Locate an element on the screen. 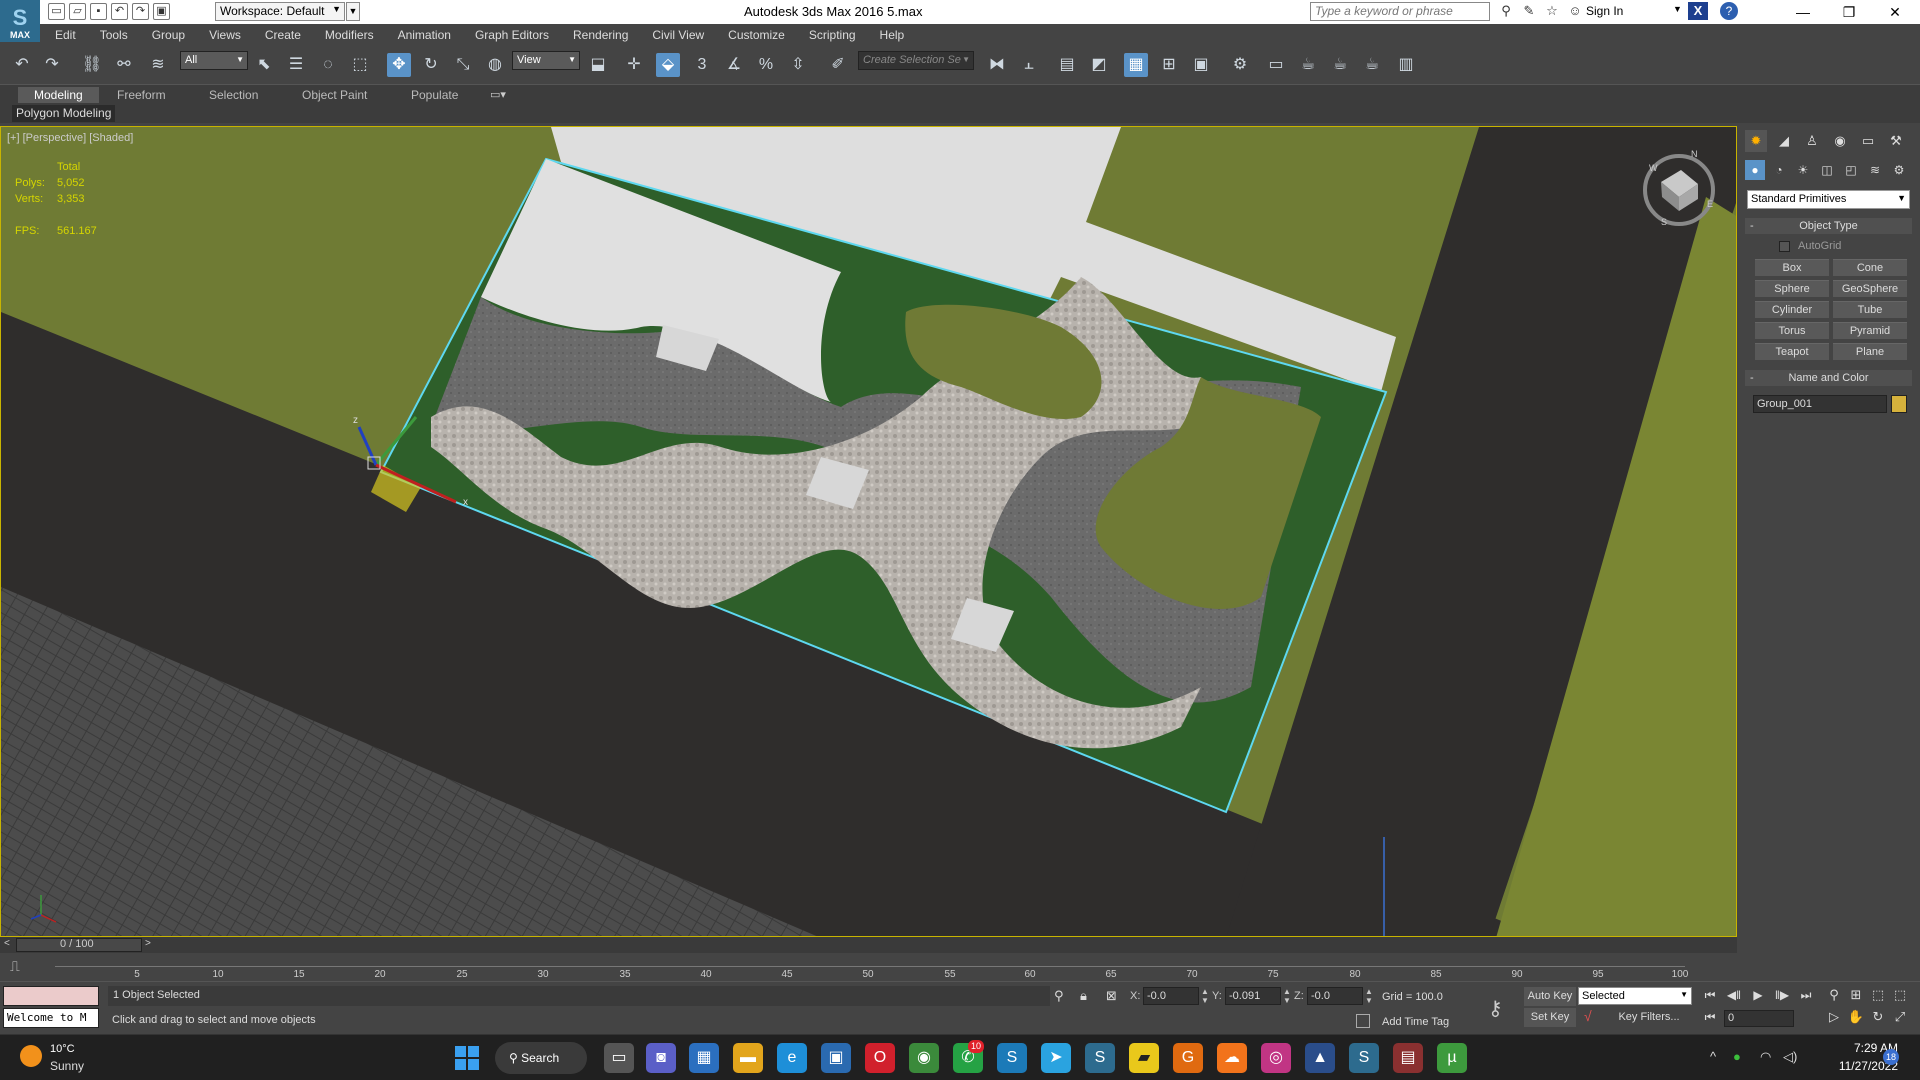 Image resolution: width=1920 pixels, height=1080 pixels. toggle-ribbon-icon: ◩ is located at coordinates (1099, 65).